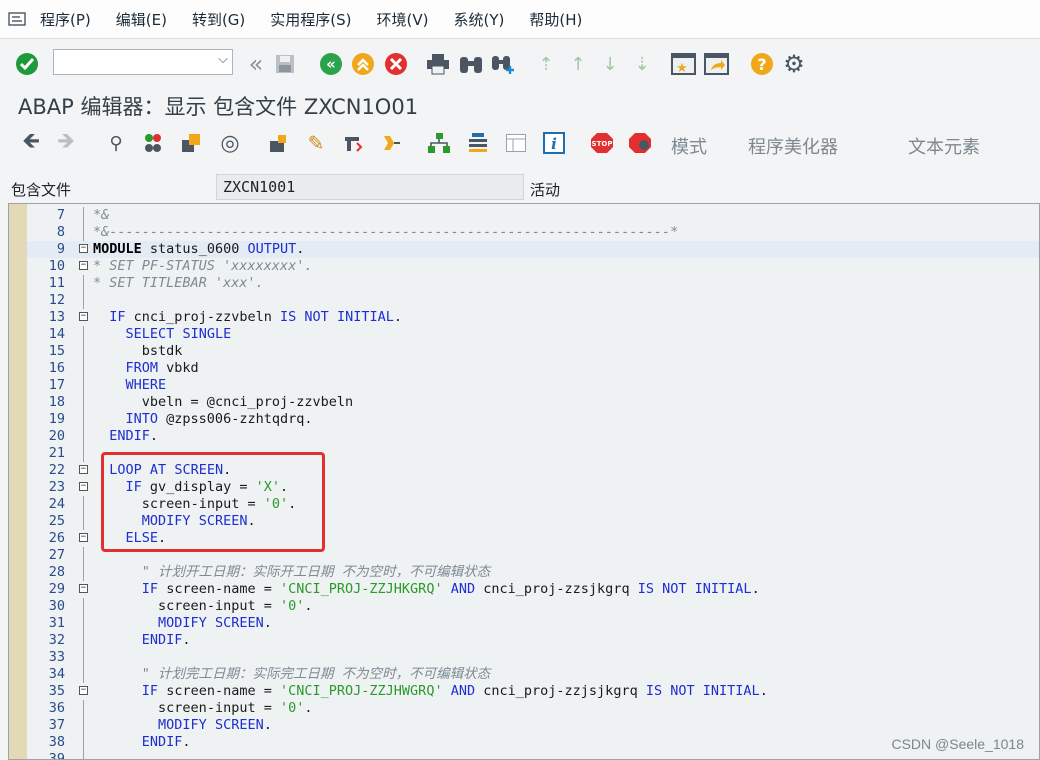  Describe the element at coordinates (533, 402) in the screenshot. I see `code-line: 18 vbeln = @cnci_proj-zzvbeln` at that location.